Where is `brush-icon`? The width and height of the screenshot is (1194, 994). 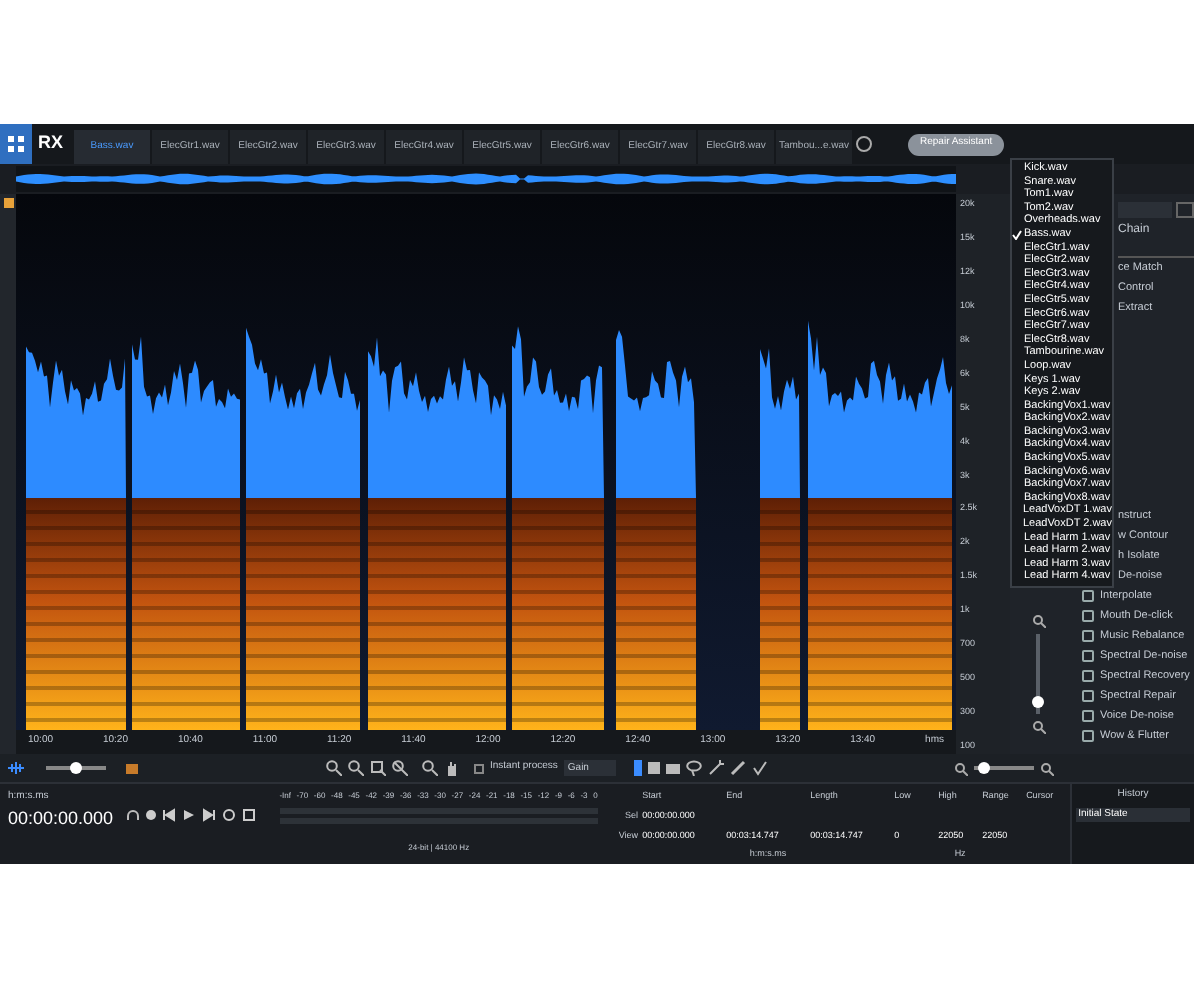 brush-icon is located at coordinates (737, 768).